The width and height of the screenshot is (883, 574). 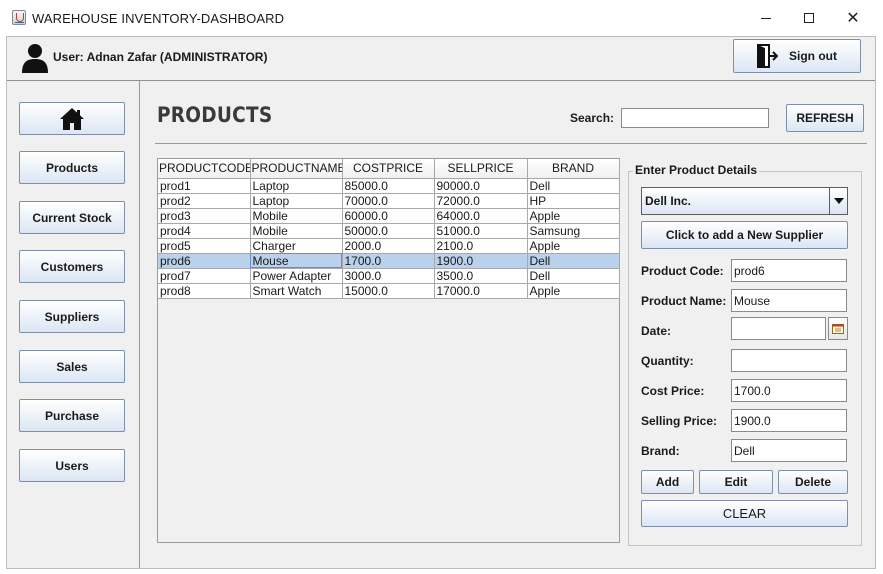 I want to click on column-header-costprice: COSTPRICE, so click(x=388, y=169).